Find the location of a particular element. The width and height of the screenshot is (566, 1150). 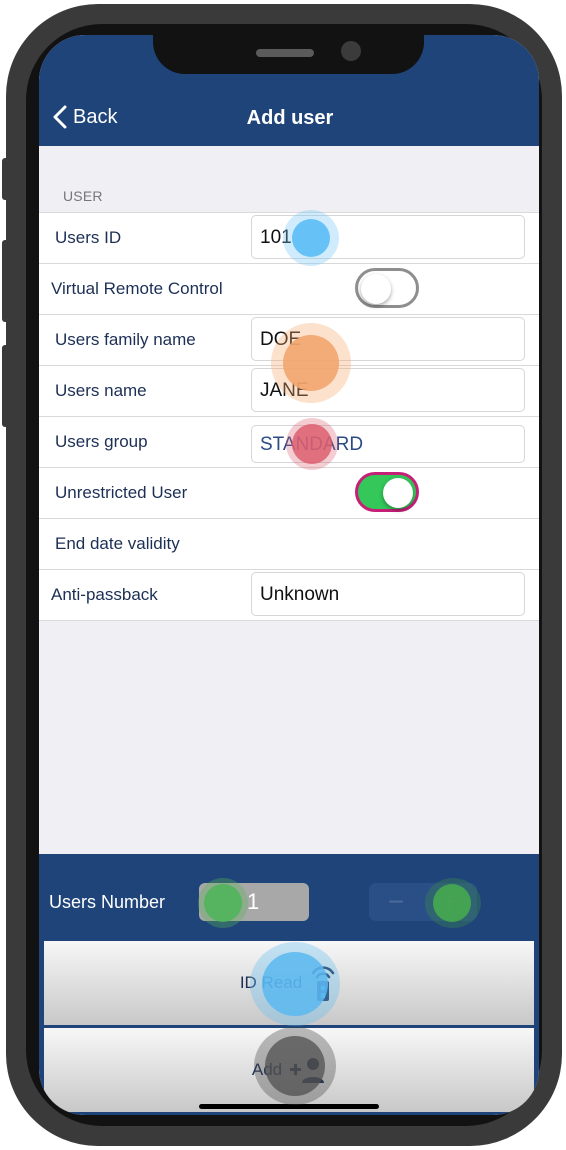

row-anti-passback: Anti-passback Unknown is located at coordinates (289, 595).